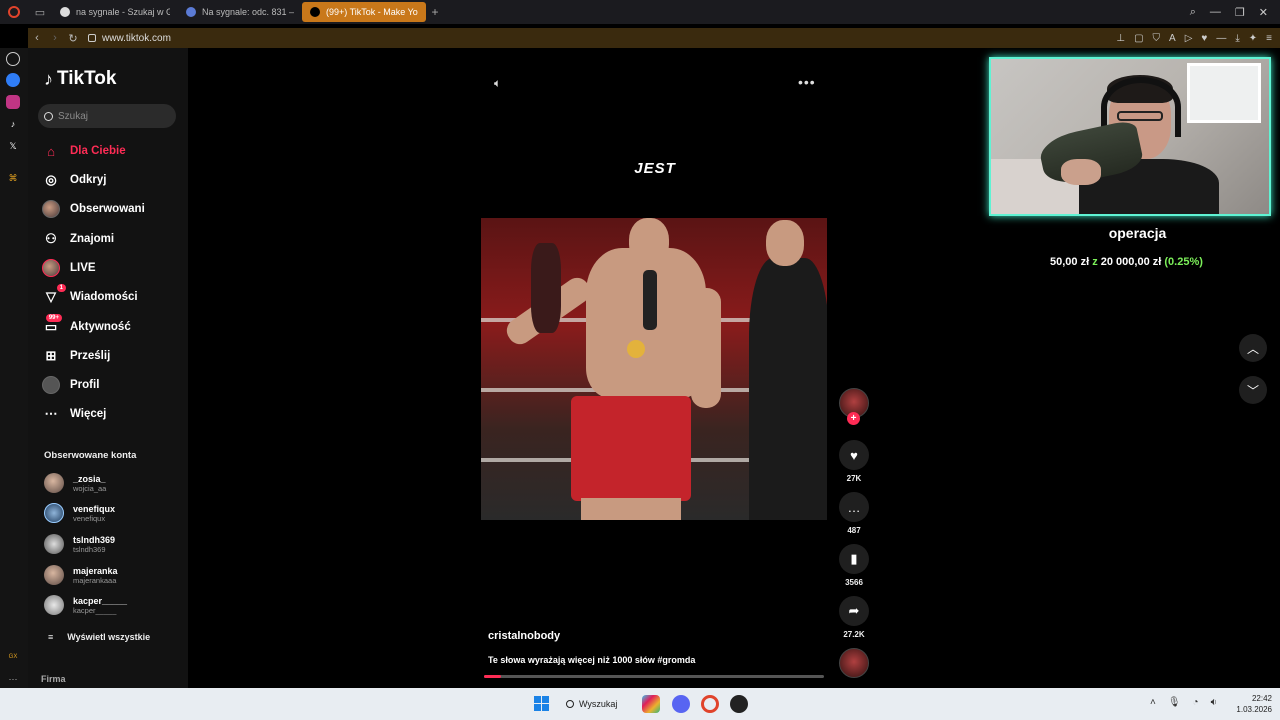 This screenshot has width=1280, height=720. Describe the element at coordinates (55, 38) in the screenshot. I see `forward-icon: ›` at that location.